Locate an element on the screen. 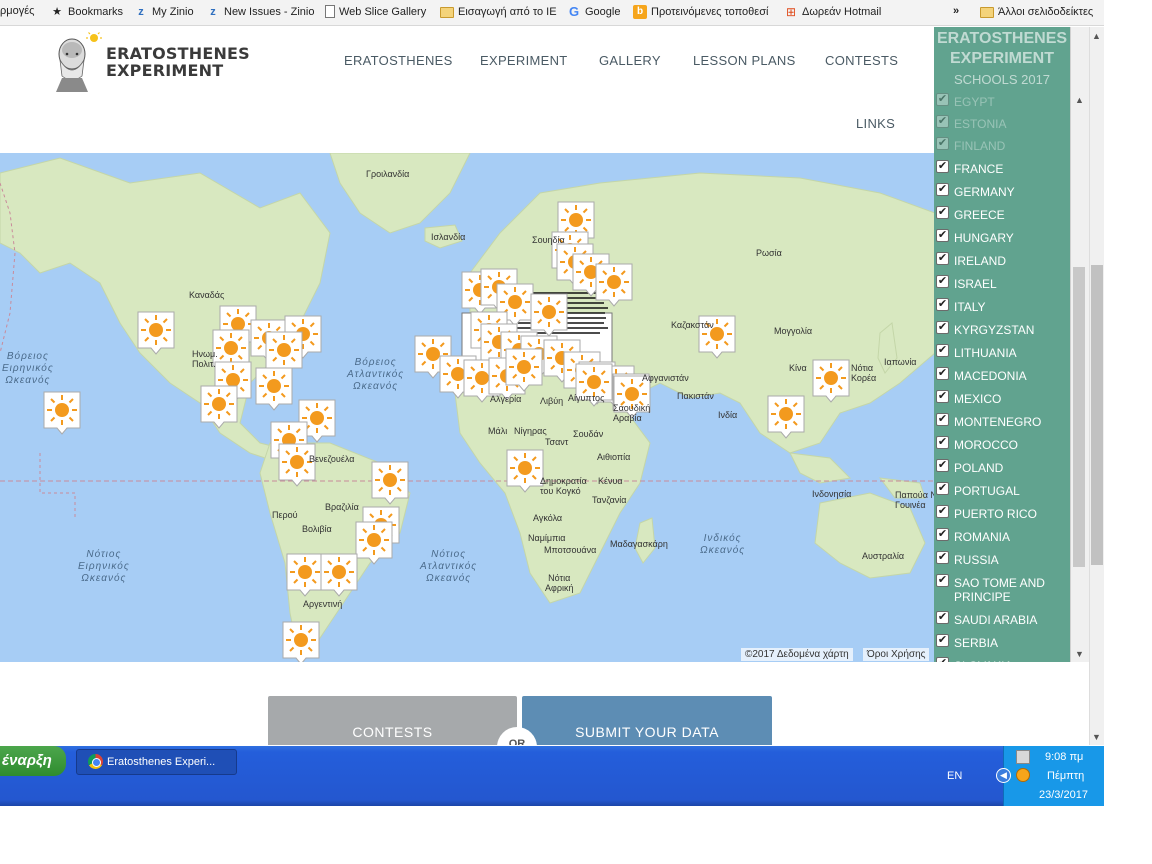 This screenshot has height=864, width=1152. nav-experiment: EXPERIMENT is located at coordinates (524, 60).